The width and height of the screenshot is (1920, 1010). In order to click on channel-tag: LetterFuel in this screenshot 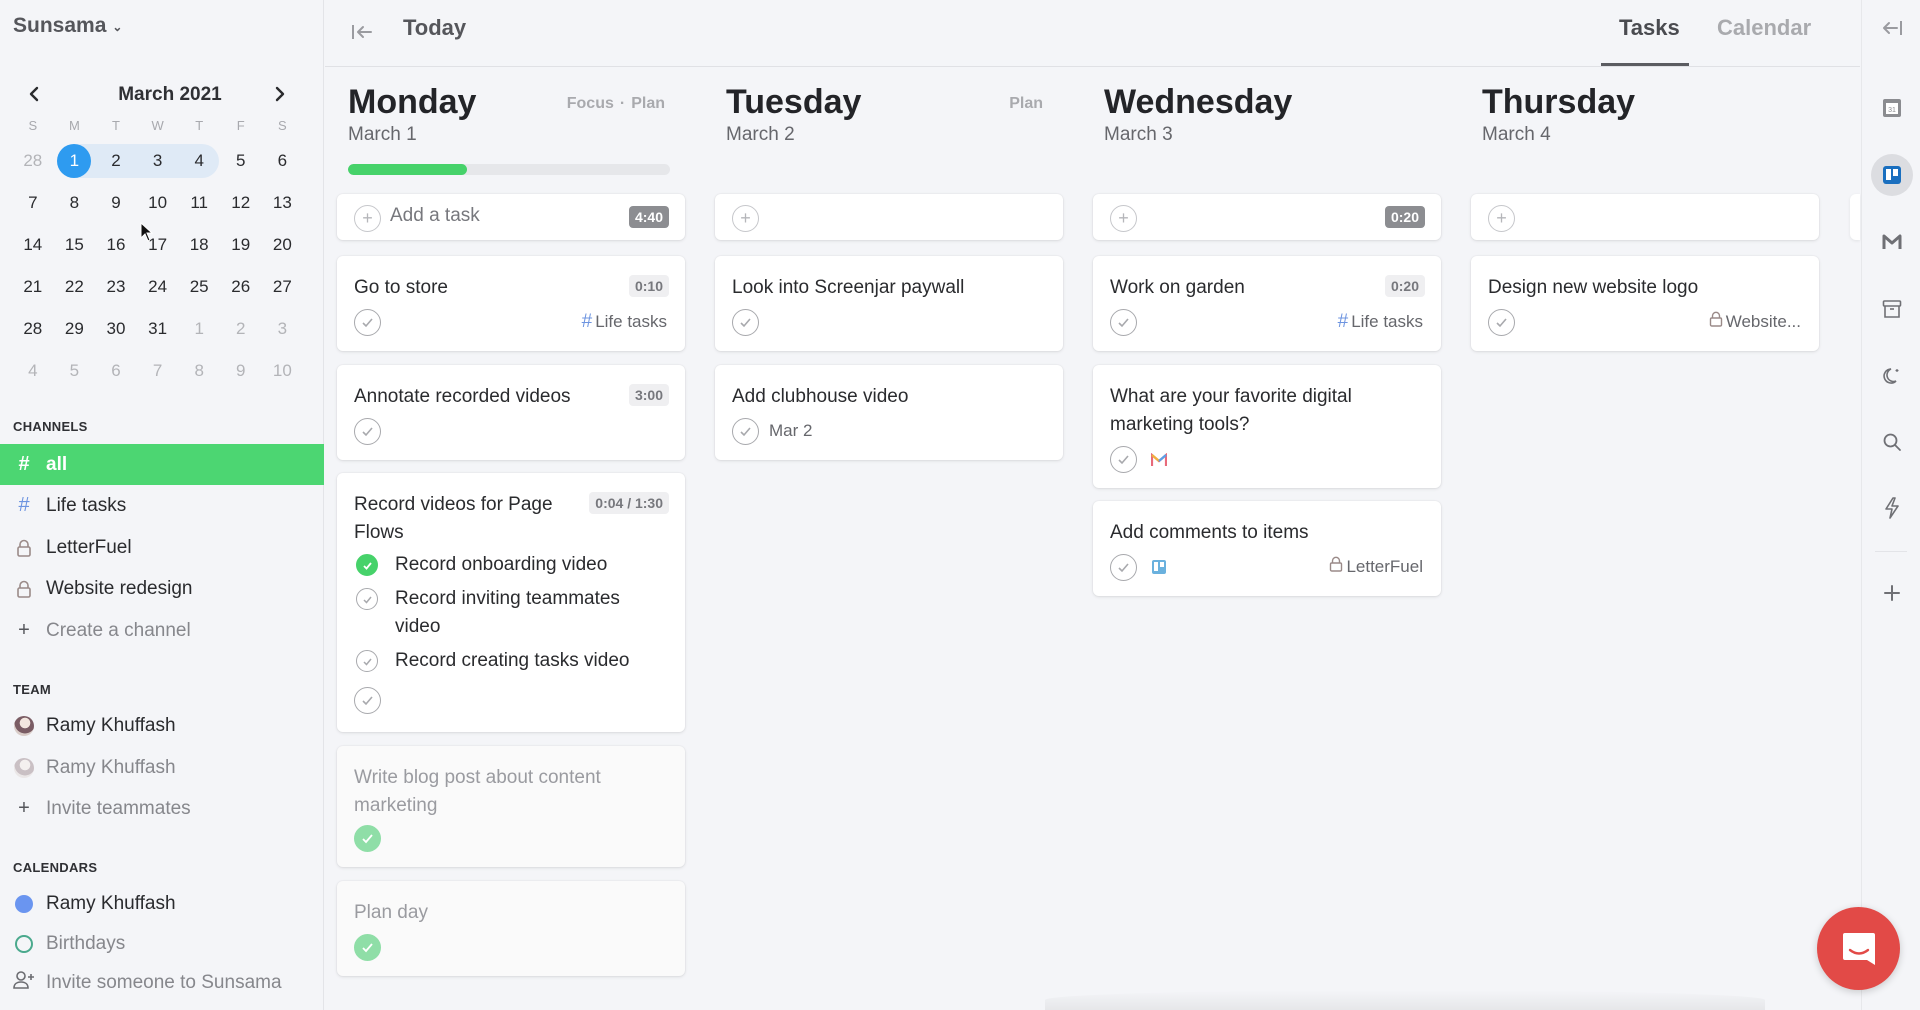, I will do `click(1376, 566)`.